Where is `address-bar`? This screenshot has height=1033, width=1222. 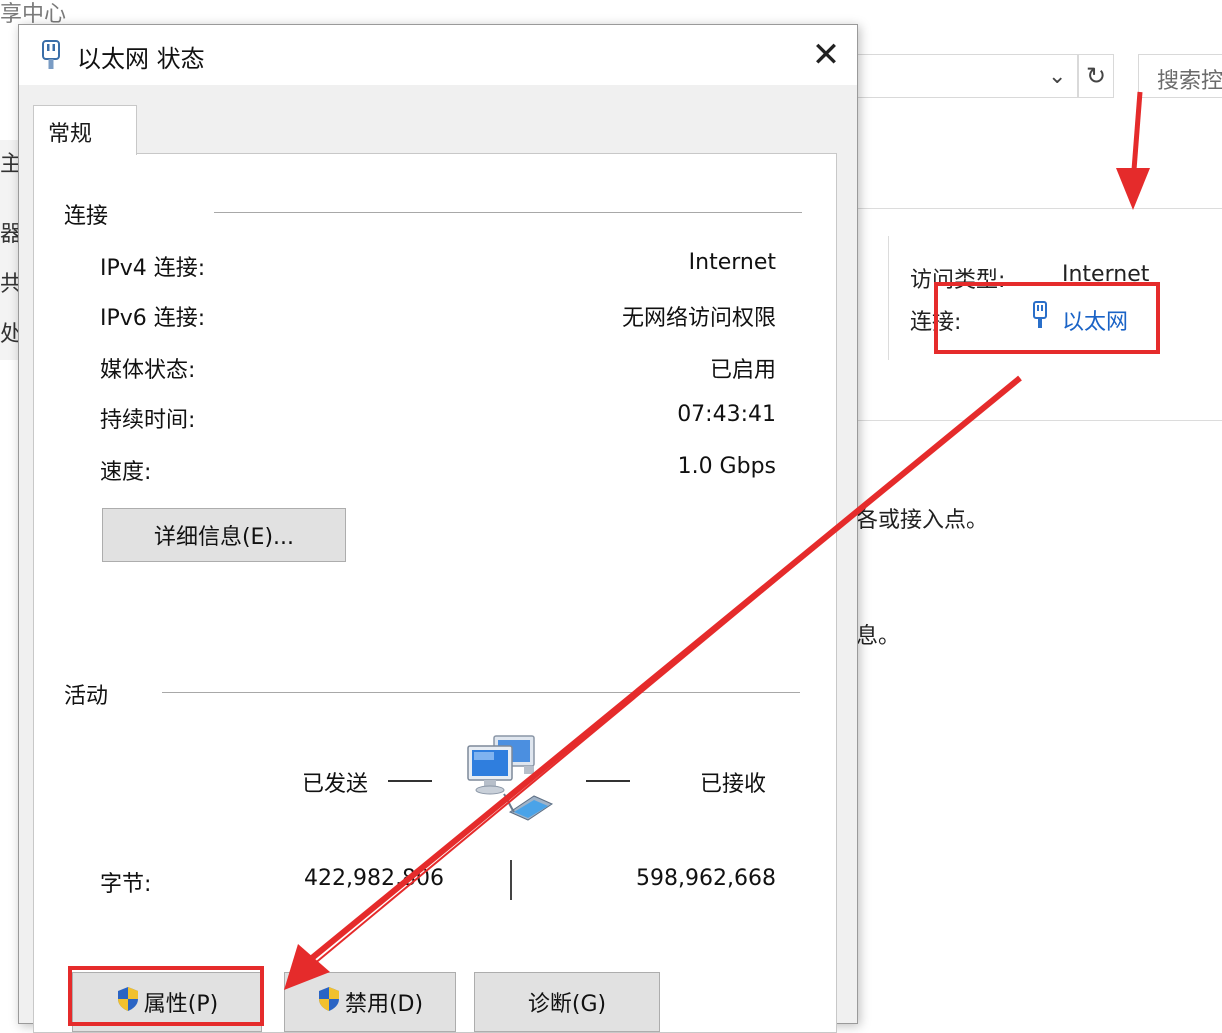 address-bar is located at coordinates (967, 76).